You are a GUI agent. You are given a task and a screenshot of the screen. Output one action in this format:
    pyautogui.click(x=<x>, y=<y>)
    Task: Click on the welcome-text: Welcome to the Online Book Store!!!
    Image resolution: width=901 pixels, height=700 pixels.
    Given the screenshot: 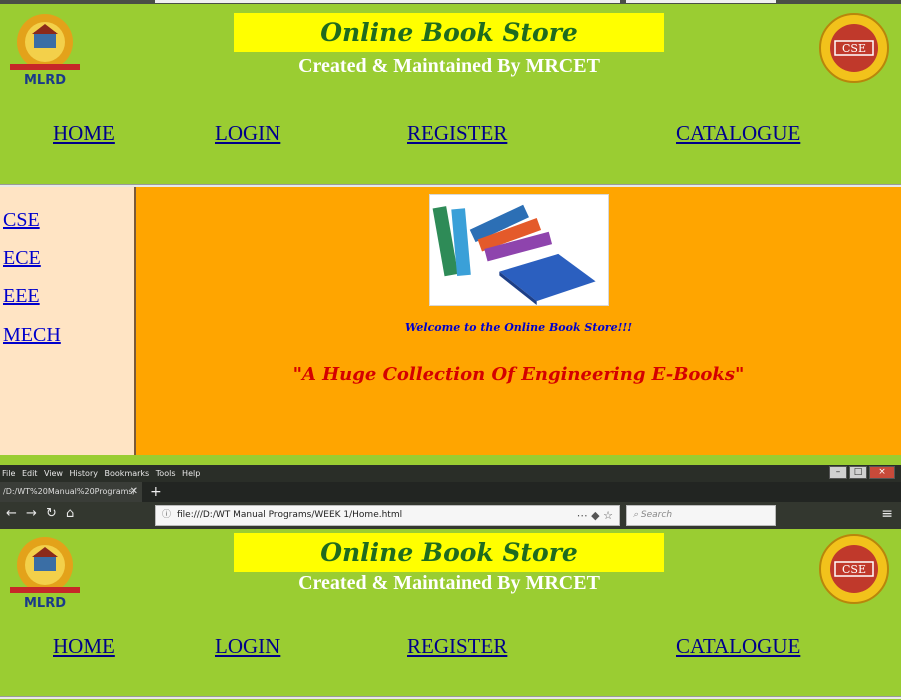 What is the action you would take?
    pyautogui.click(x=518, y=327)
    